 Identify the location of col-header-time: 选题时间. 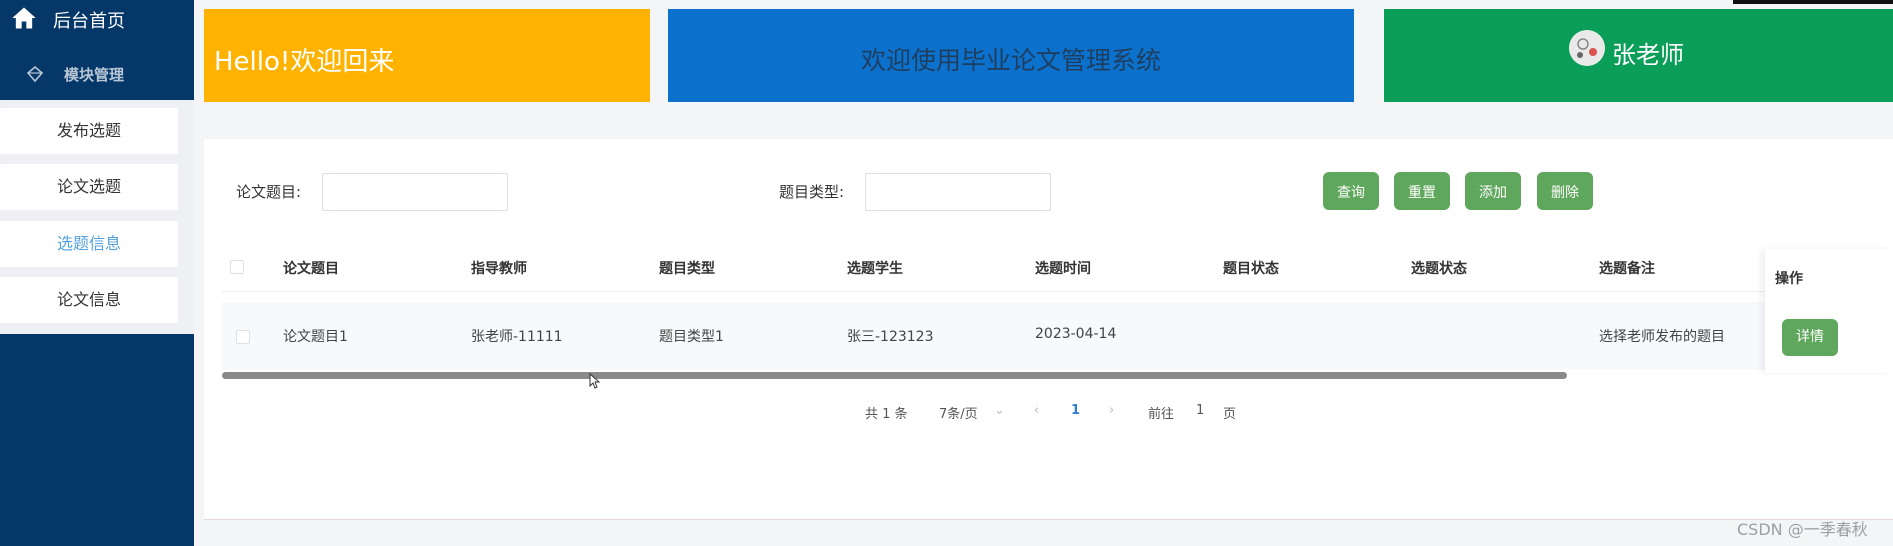
(1063, 268).